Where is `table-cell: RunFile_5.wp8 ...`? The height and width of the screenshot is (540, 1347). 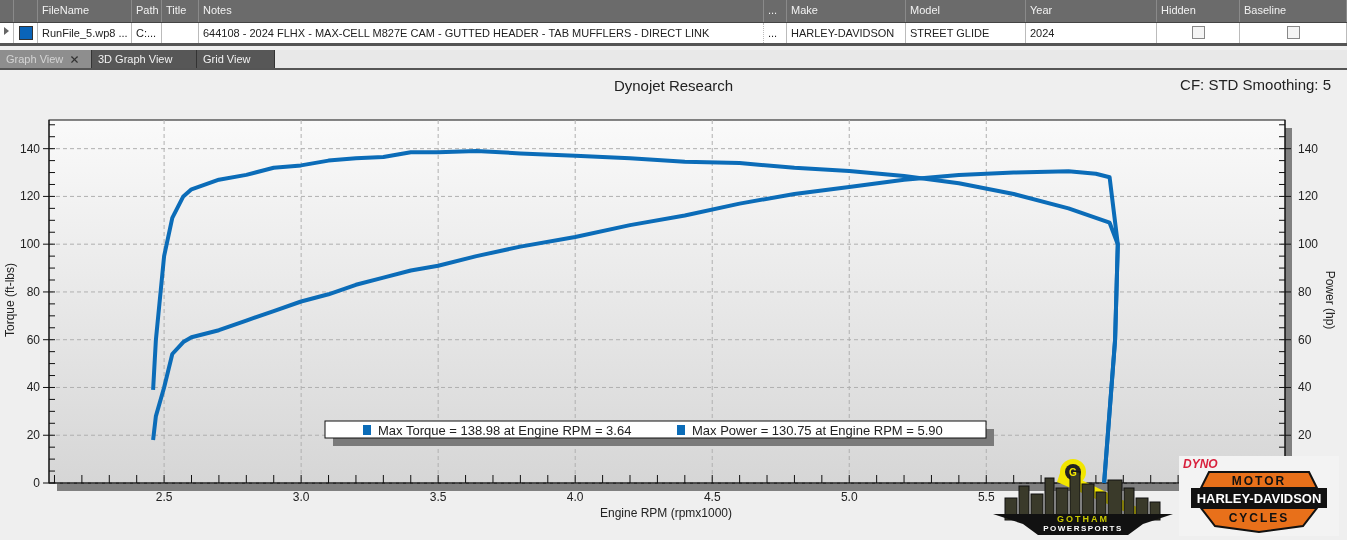
table-cell: RunFile_5.wp8 ... is located at coordinates (85, 33).